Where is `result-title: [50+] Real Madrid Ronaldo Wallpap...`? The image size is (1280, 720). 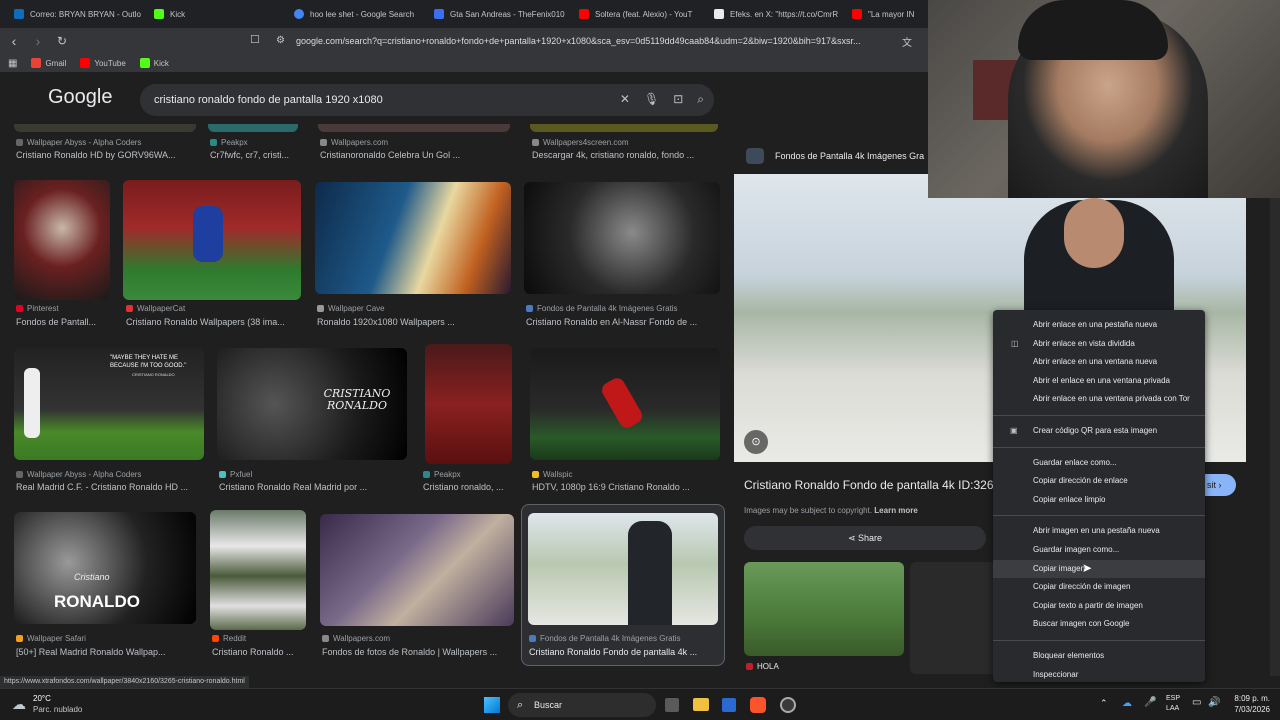 result-title: [50+] Real Madrid Ronaldo Wallpap... is located at coordinates (111, 652).